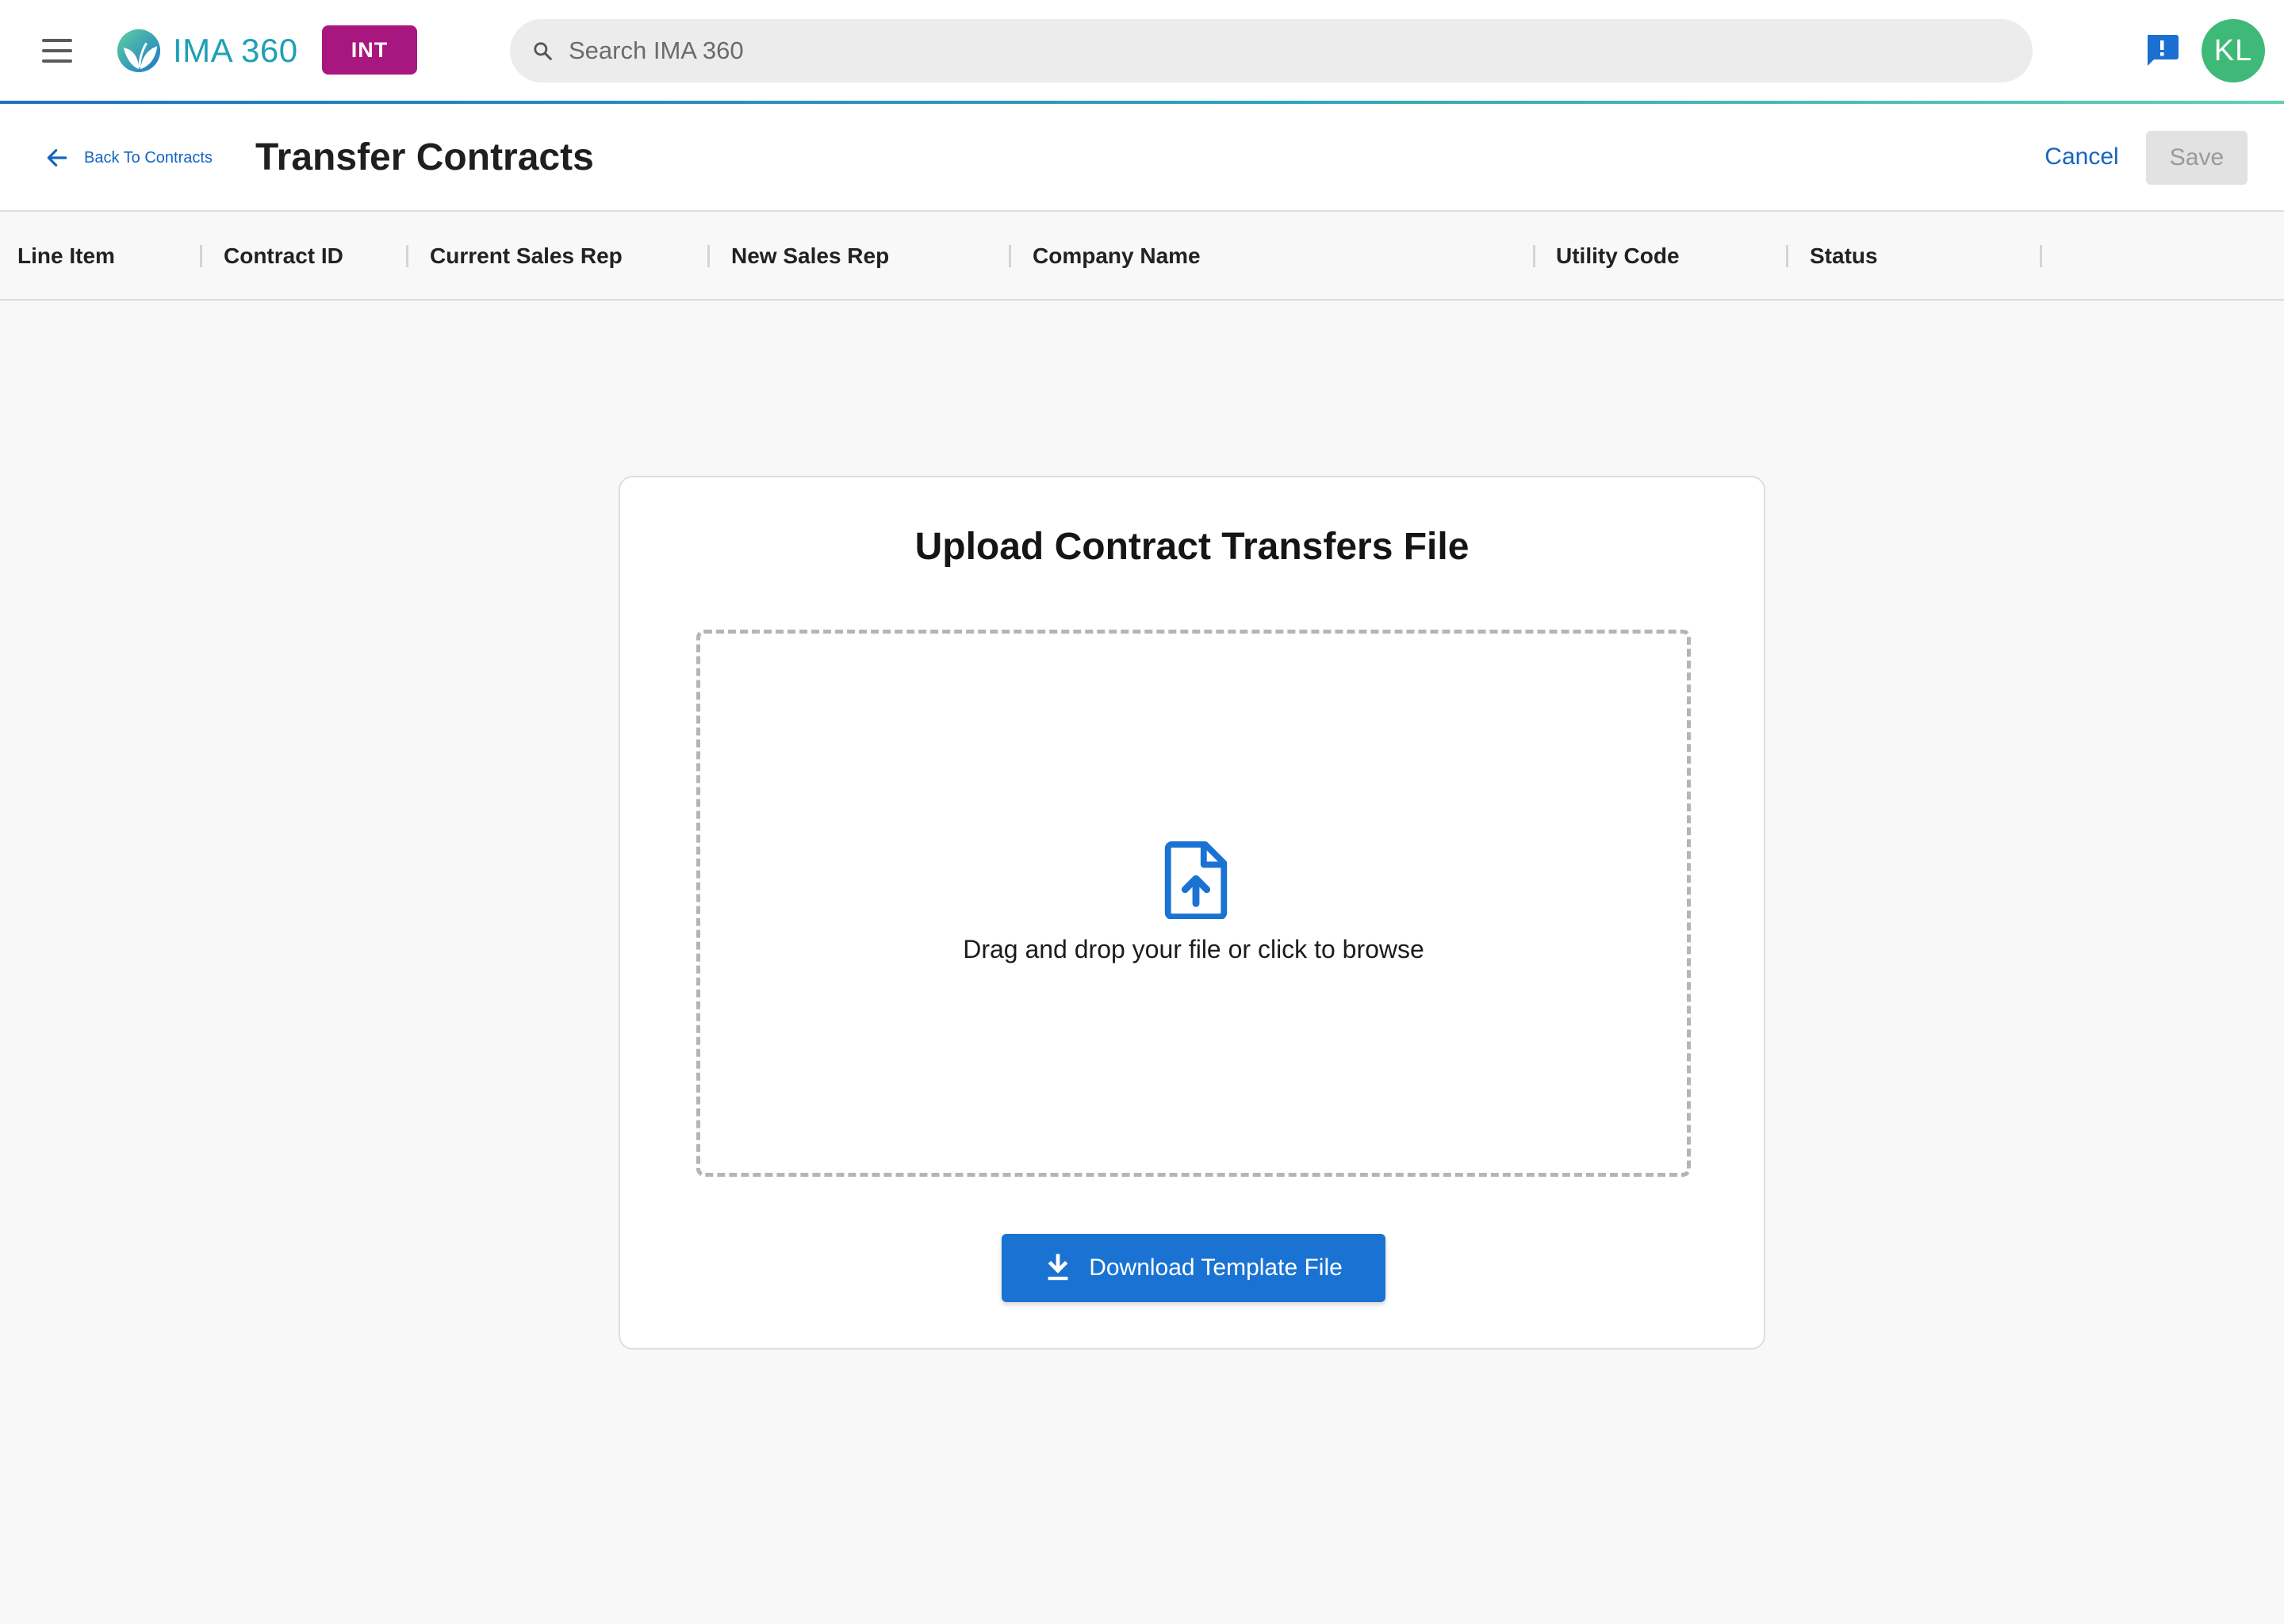 The height and width of the screenshot is (1624, 2284). I want to click on upload-card-title: Upload Contract Transfers File, so click(1192, 547).